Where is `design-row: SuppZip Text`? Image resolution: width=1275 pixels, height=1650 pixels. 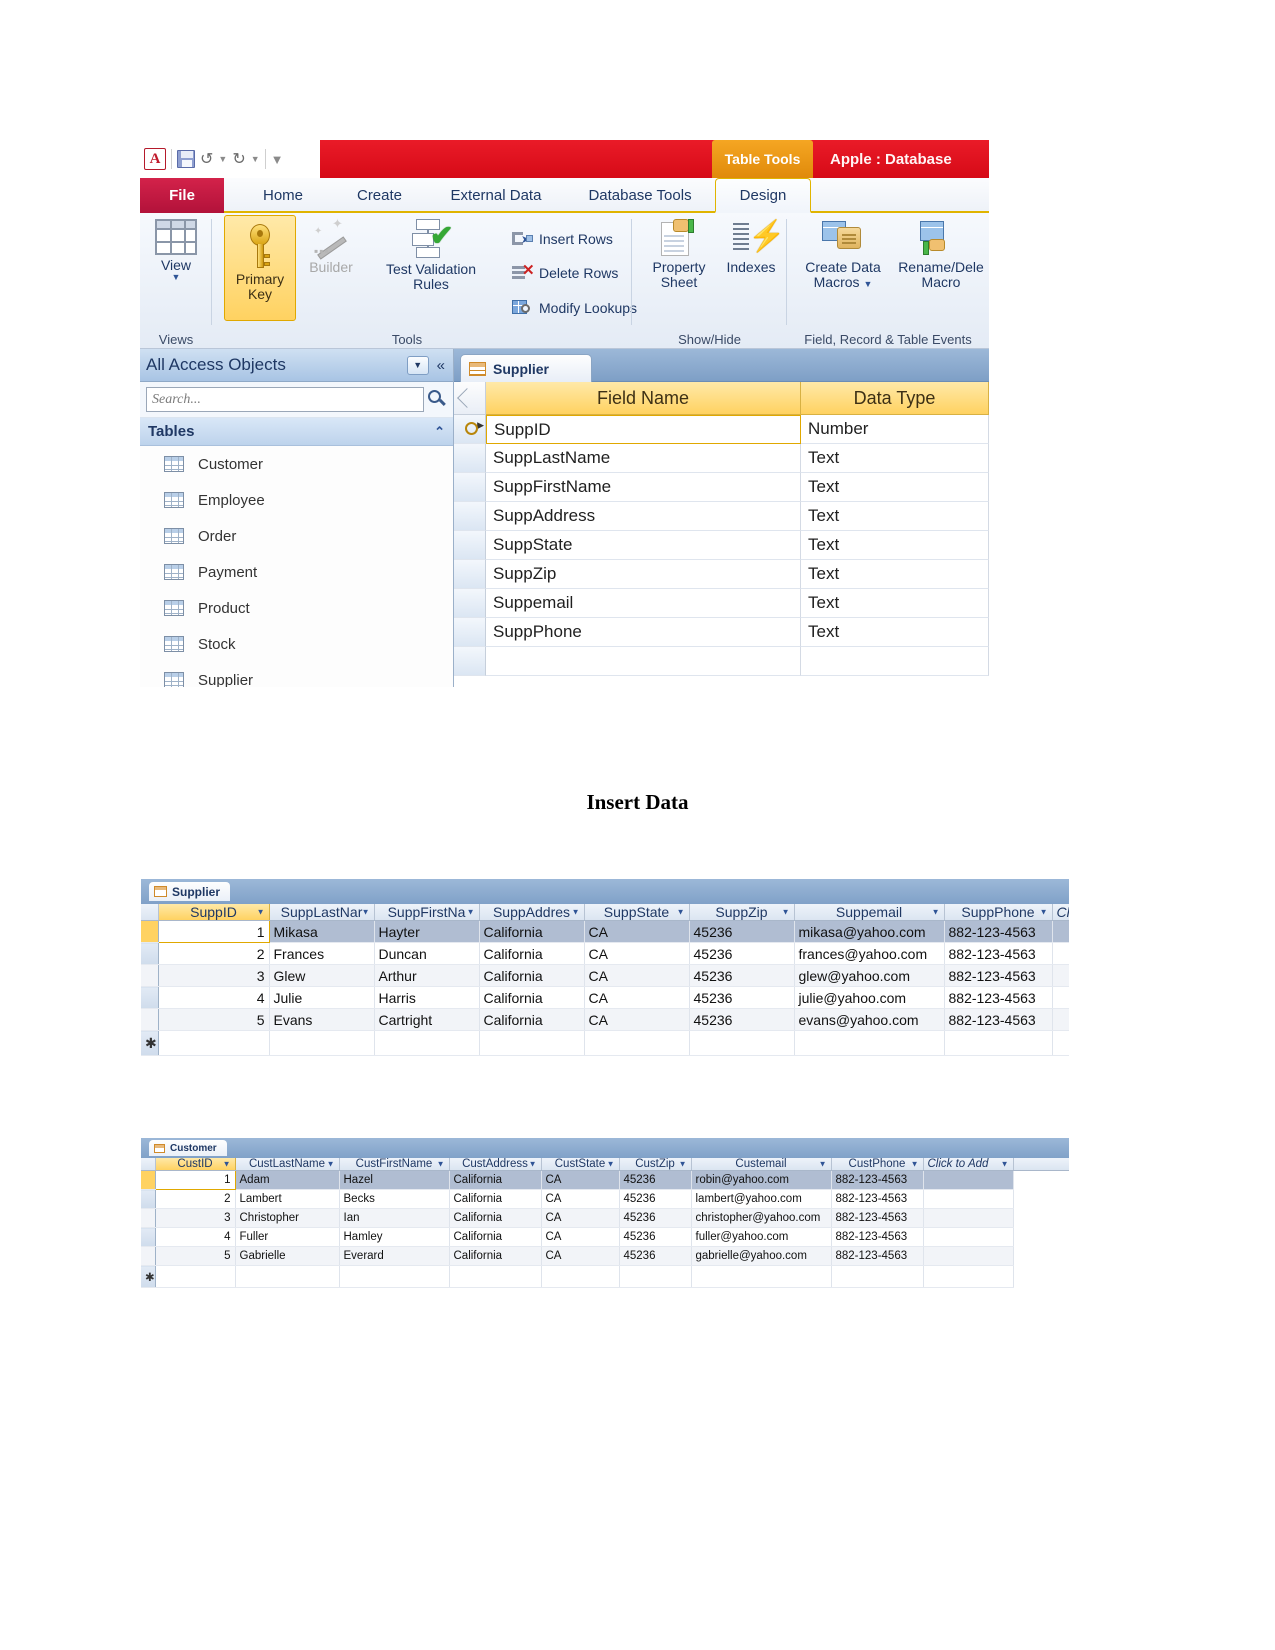
design-row: SuppZip Text is located at coordinates (721, 574).